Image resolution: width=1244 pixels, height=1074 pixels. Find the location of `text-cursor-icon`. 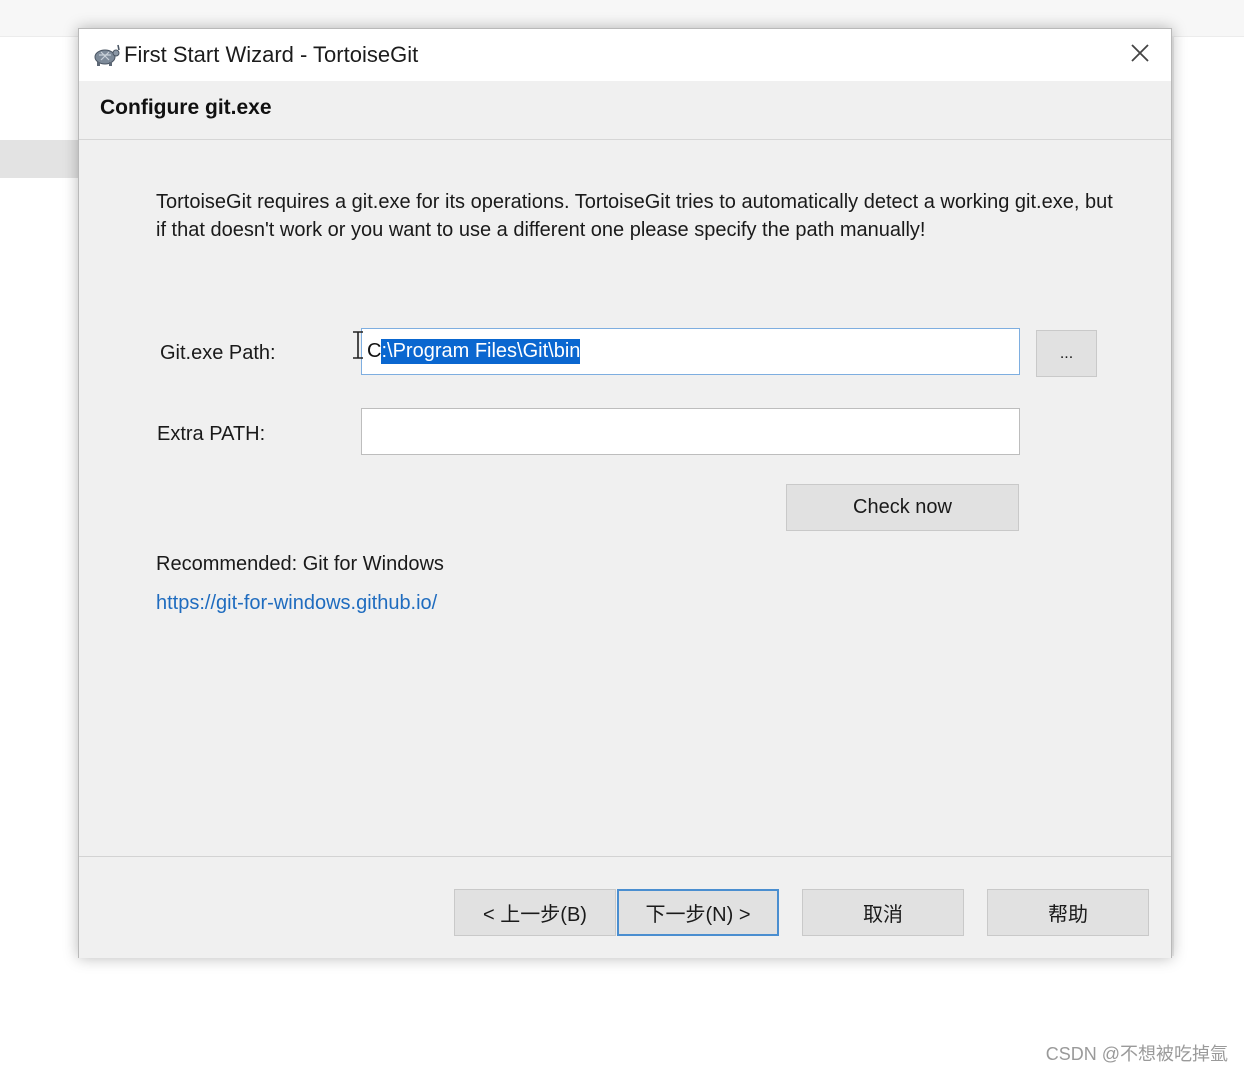

text-cursor-icon is located at coordinates (358, 345).